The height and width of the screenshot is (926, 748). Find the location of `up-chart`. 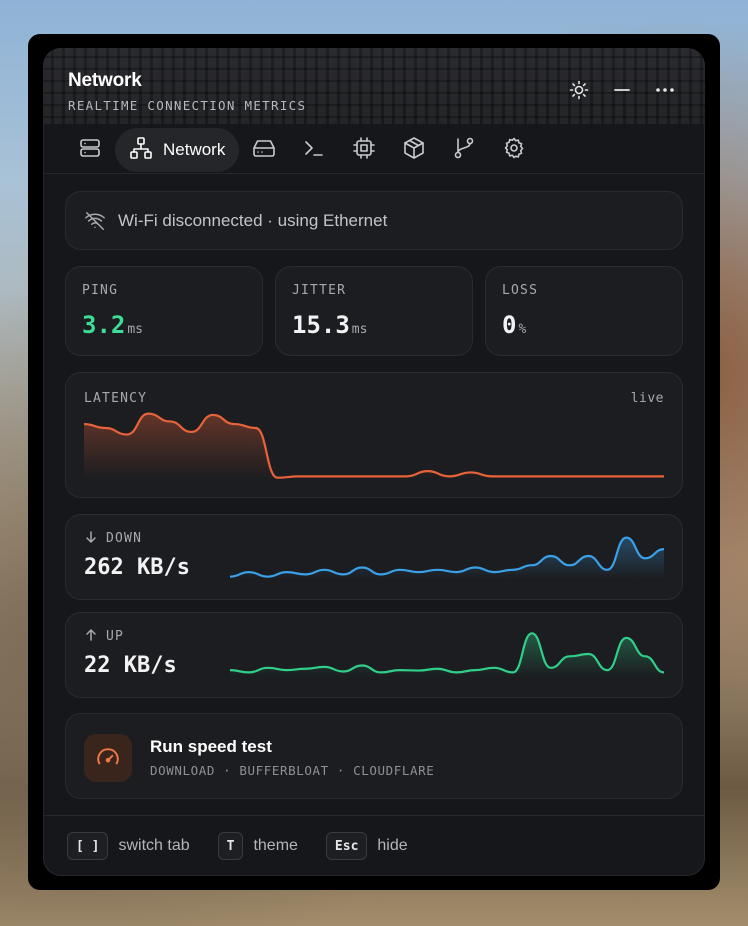

up-chart is located at coordinates (447, 654).